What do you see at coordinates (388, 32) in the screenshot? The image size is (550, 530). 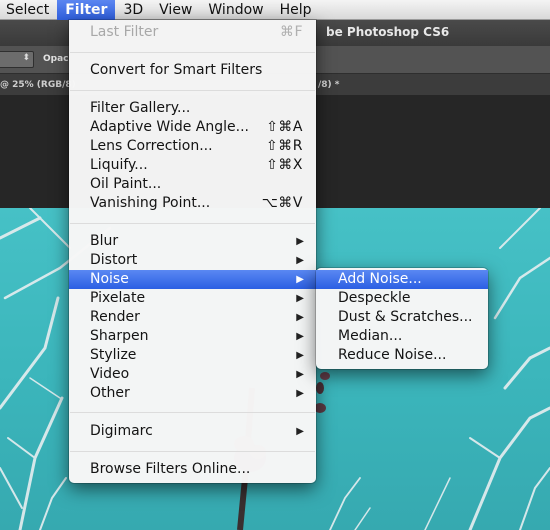 I see `app-title: be Photoshop CS6` at bounding box center [388, 32].